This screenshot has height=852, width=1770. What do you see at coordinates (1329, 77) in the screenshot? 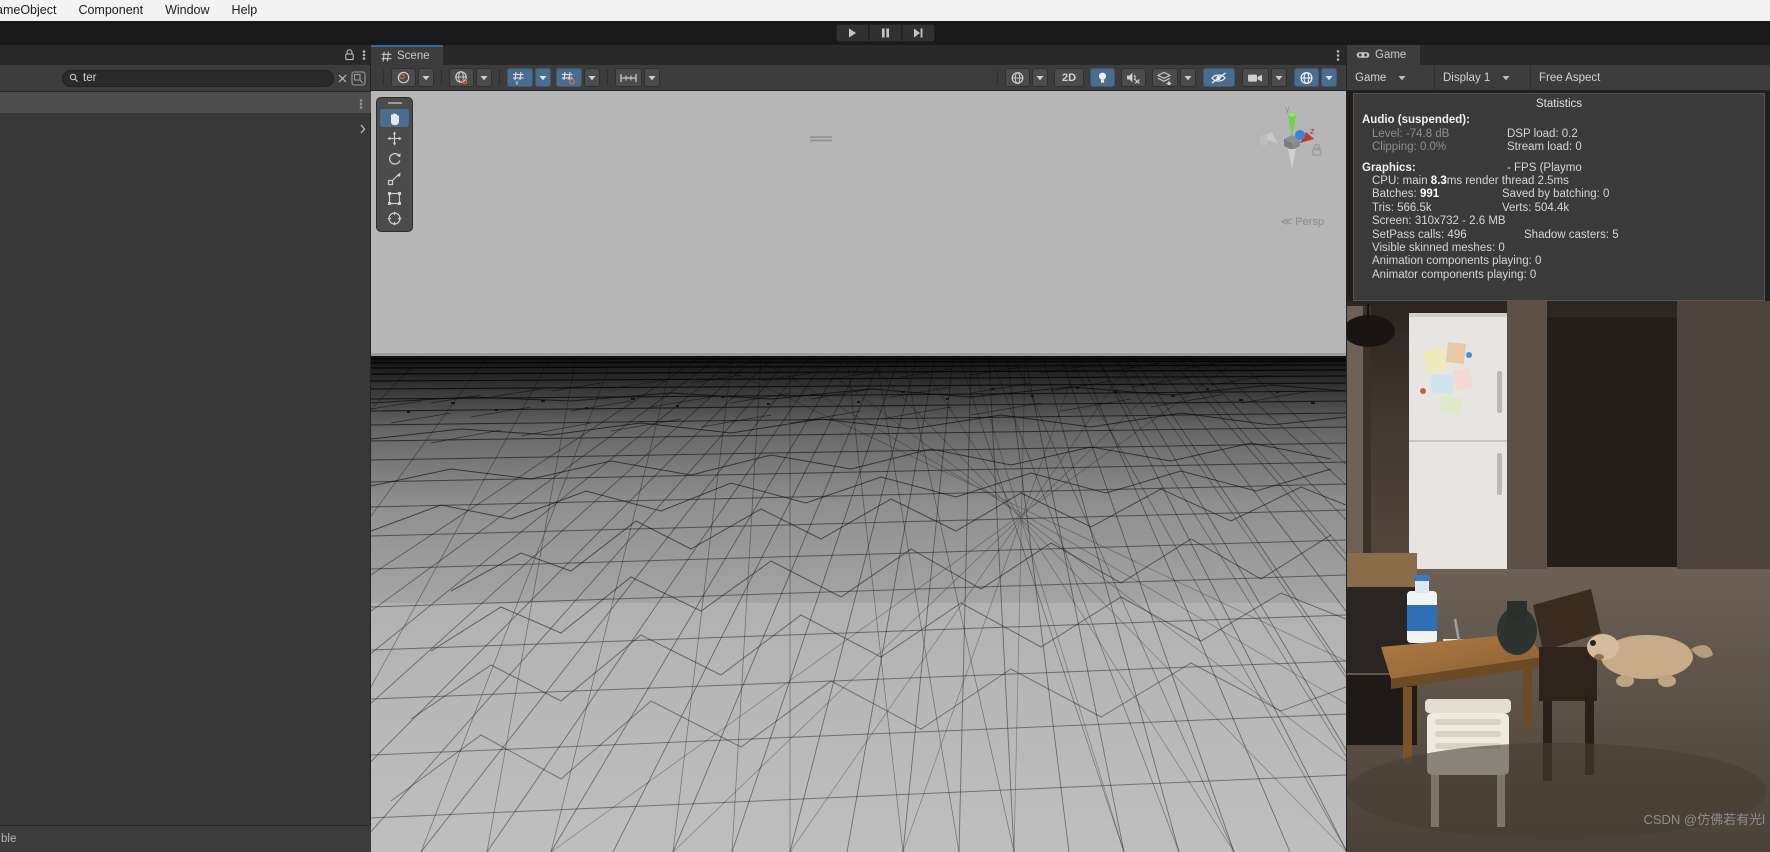
I see `gizmos-arrow` at bounding box center [1329, 77].